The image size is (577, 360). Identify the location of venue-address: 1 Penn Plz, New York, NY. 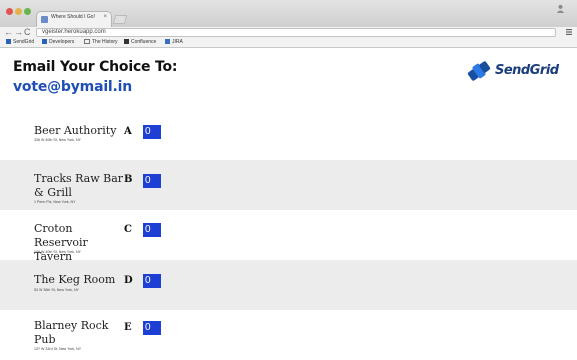
(55, 202).